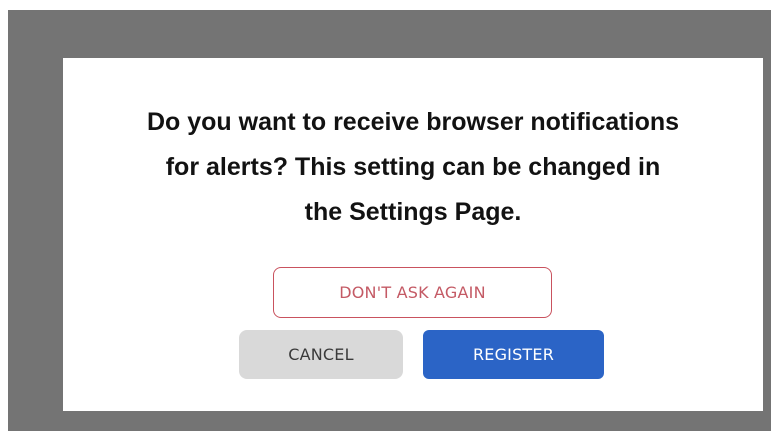 The image size is (771, 431). What do you see at coordinates (413, 212) in the screenshot?
I see `dialog-message-line: the Settings Page.` at bounding box center [413, 212].